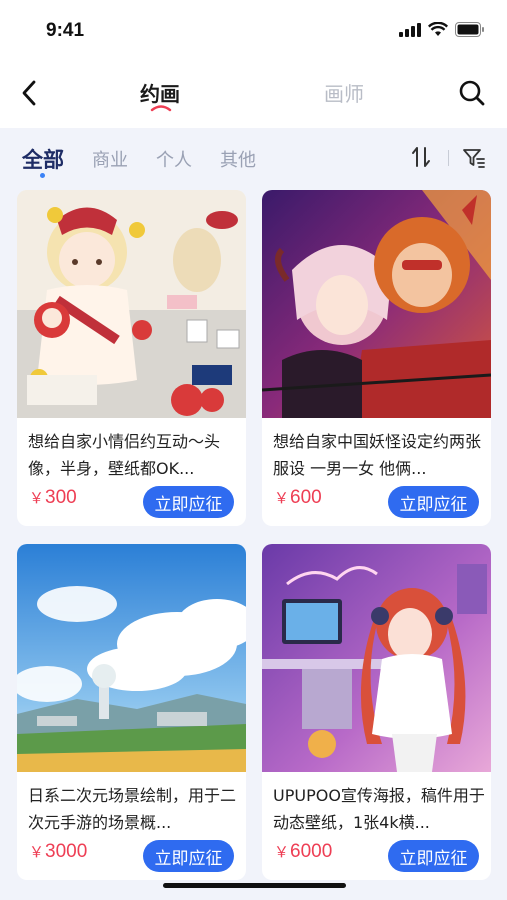 This screenshot has height=900, width=507. Describe the element at coordinates (298, 497) in the screenshot. I see `card-price: ￥600` at that location.